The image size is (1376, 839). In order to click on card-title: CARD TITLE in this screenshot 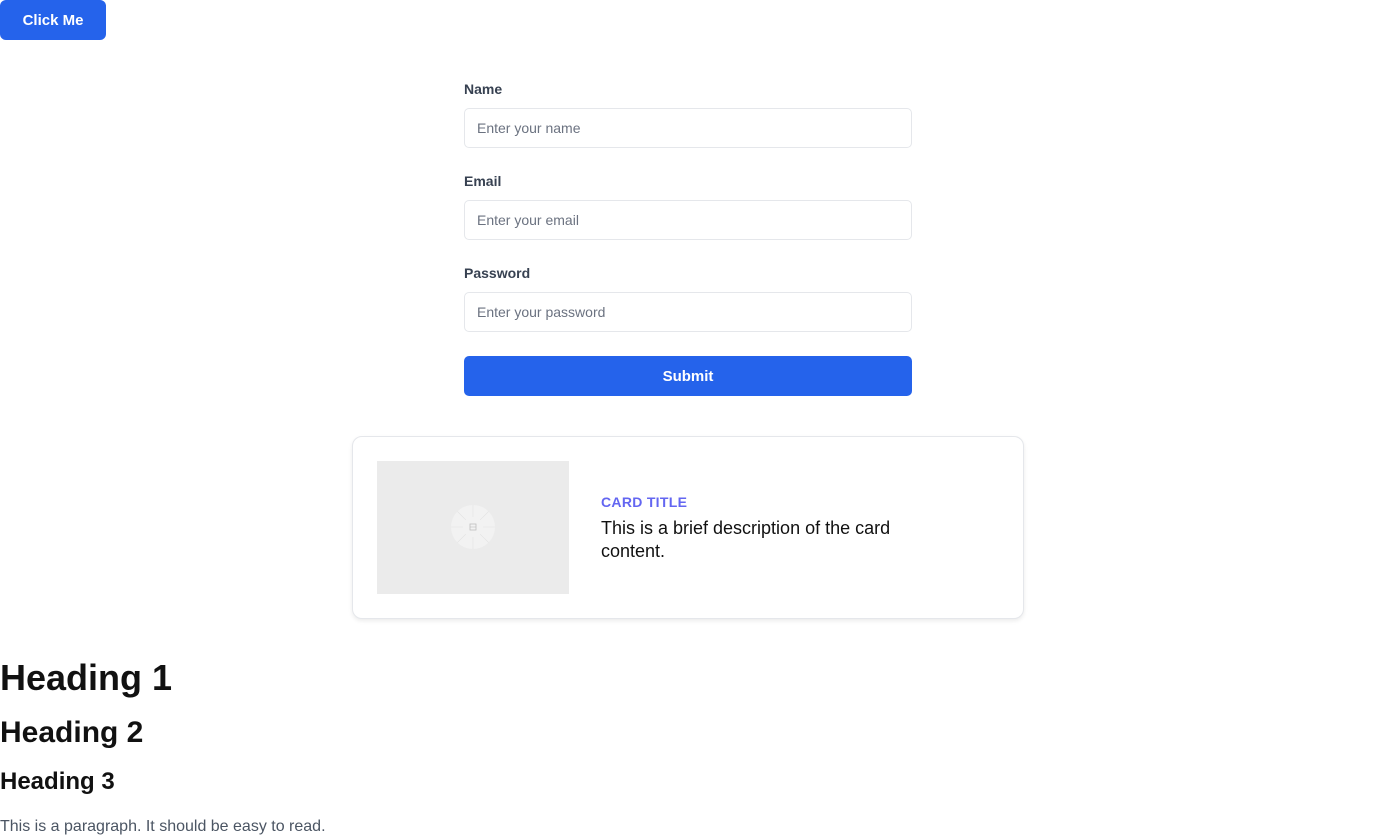, I will do `click(644, 502)`.